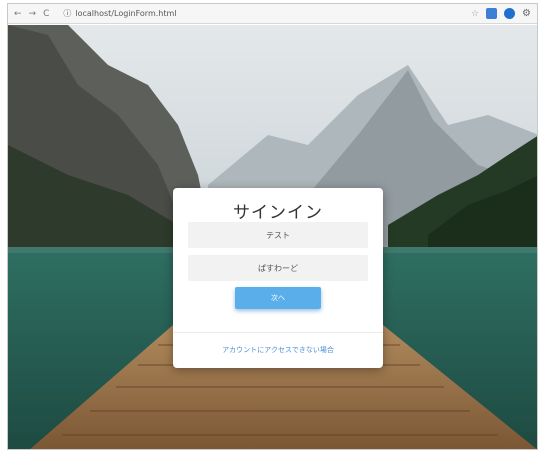 Image resolution: width=542 pixels, height=451 pixels. I want to click on browser-actions: ☆ ⚙, so click(501, 13).